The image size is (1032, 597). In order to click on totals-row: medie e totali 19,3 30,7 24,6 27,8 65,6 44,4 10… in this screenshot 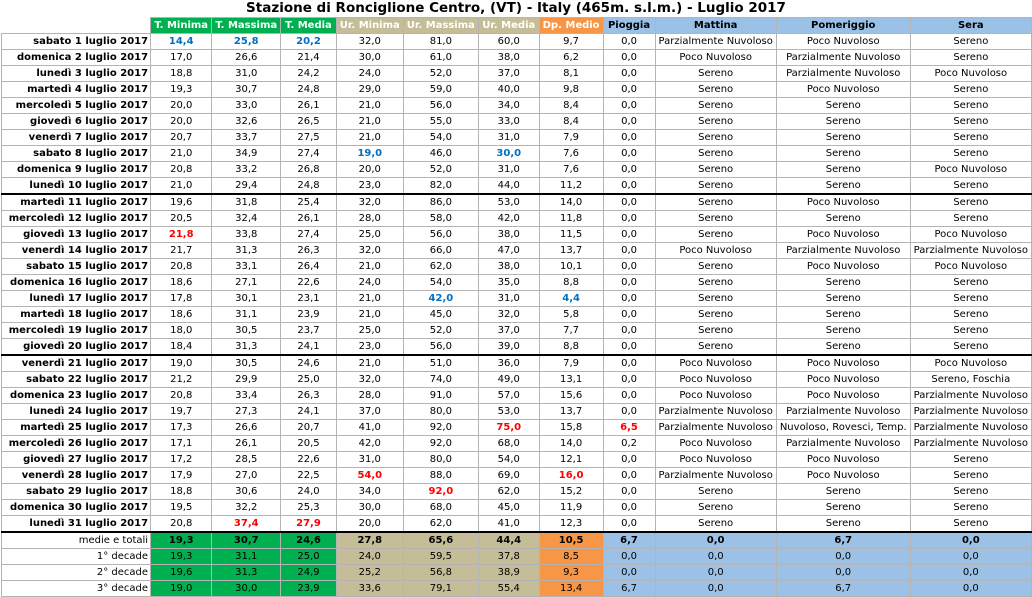, I will do `click(516, 540)`.